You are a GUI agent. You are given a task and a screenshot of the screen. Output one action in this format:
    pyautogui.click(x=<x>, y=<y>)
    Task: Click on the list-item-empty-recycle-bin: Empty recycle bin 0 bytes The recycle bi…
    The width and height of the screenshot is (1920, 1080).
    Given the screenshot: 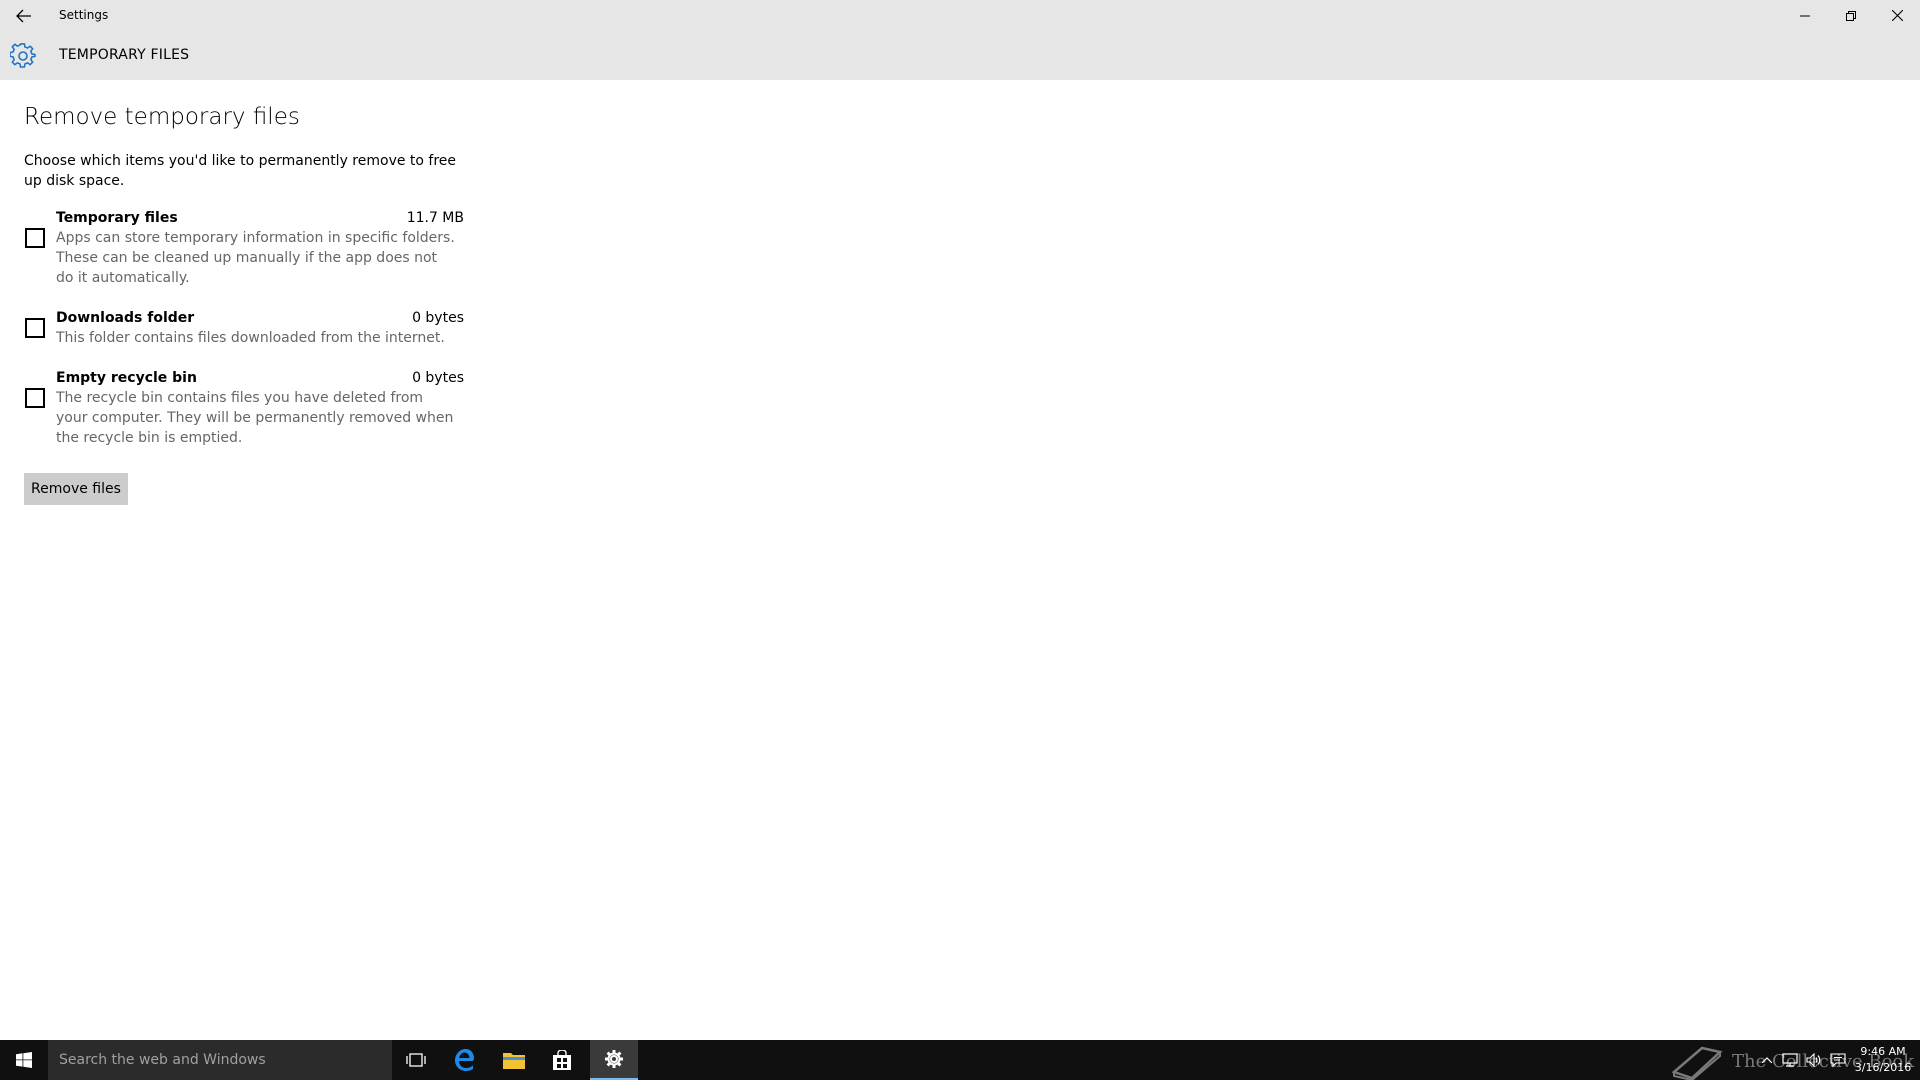 What is the action you would take?
    pyautogui.click(x=244, y=408)
    